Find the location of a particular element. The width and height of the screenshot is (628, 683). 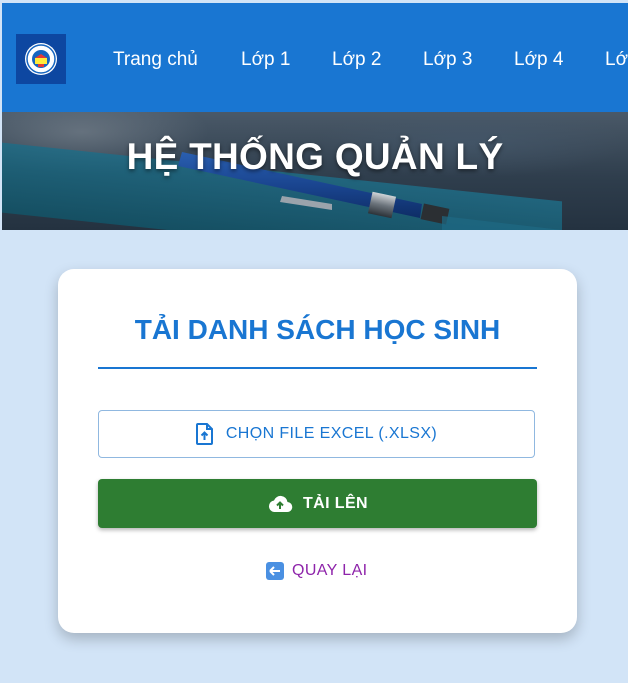

choose-file-button-content: CHỌN FILE EXCEL (.XLSX) is located at coordinates (316, 434).